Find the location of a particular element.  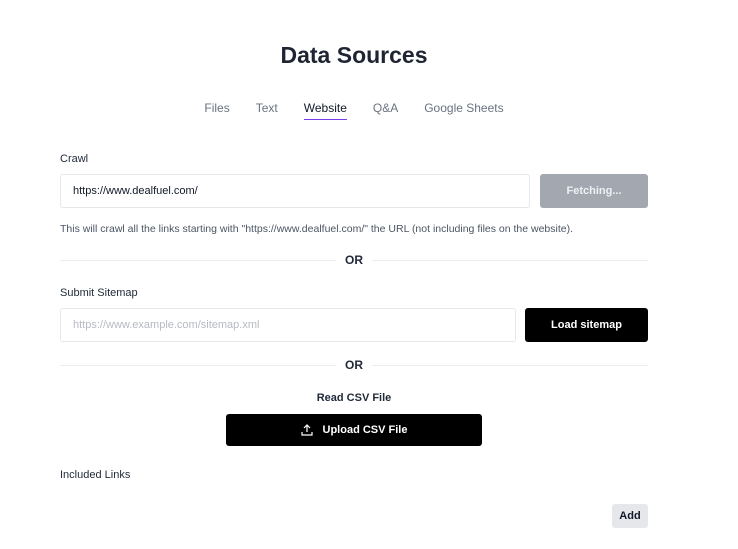

upload-csv-label: Upload CSV File is located at coordinates (365, 430).